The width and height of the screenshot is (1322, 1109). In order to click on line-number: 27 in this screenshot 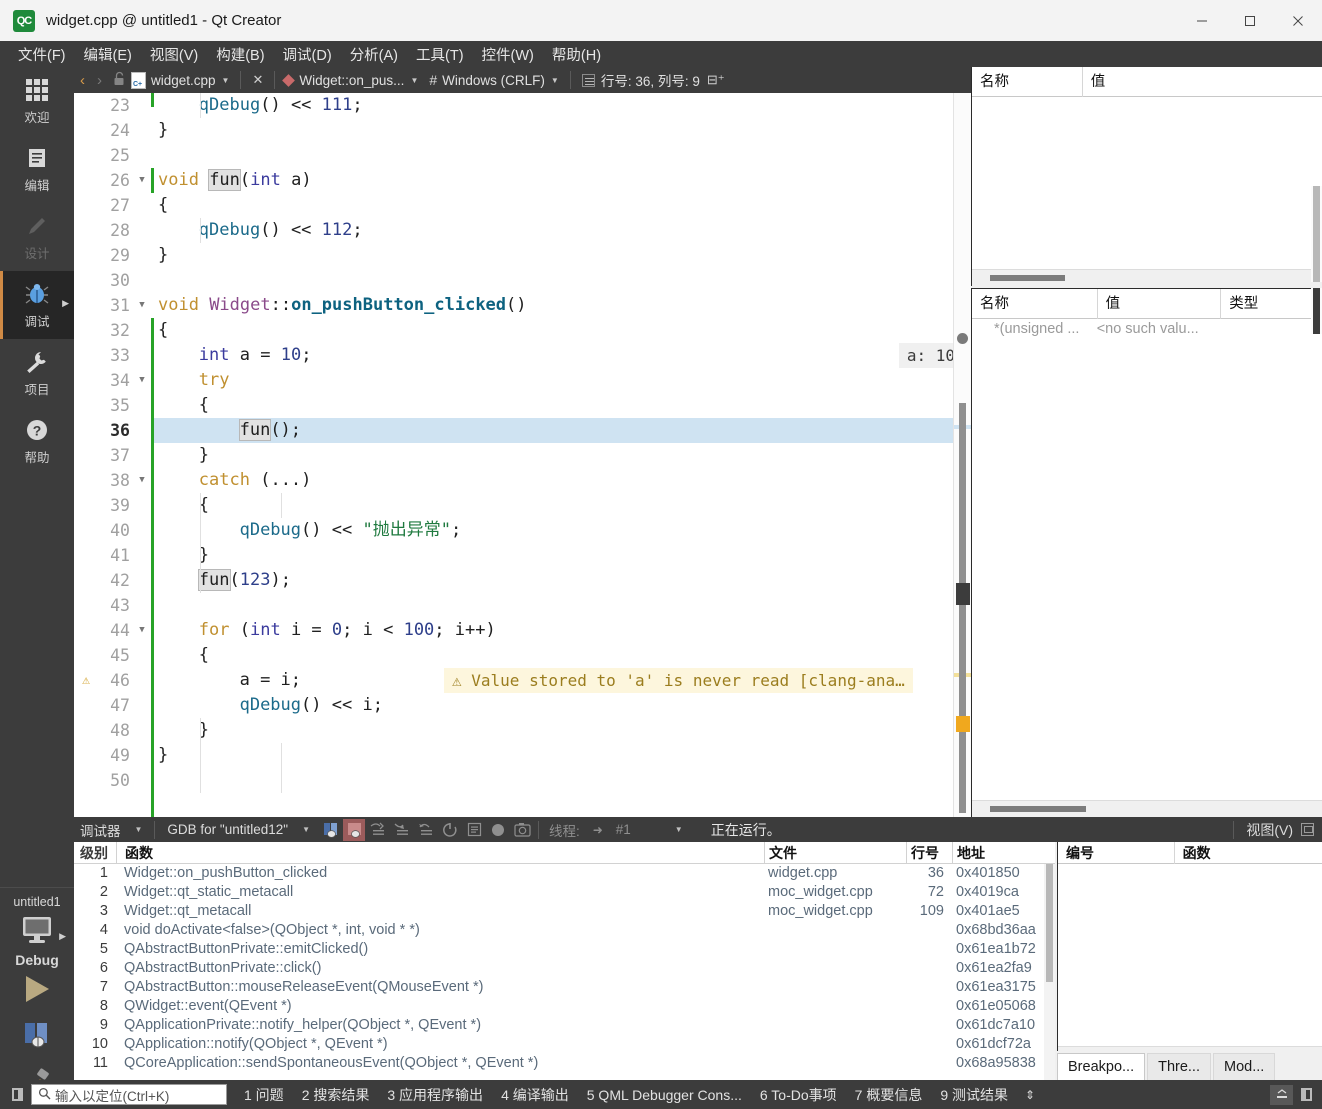, I will do `click(102, 205)`.